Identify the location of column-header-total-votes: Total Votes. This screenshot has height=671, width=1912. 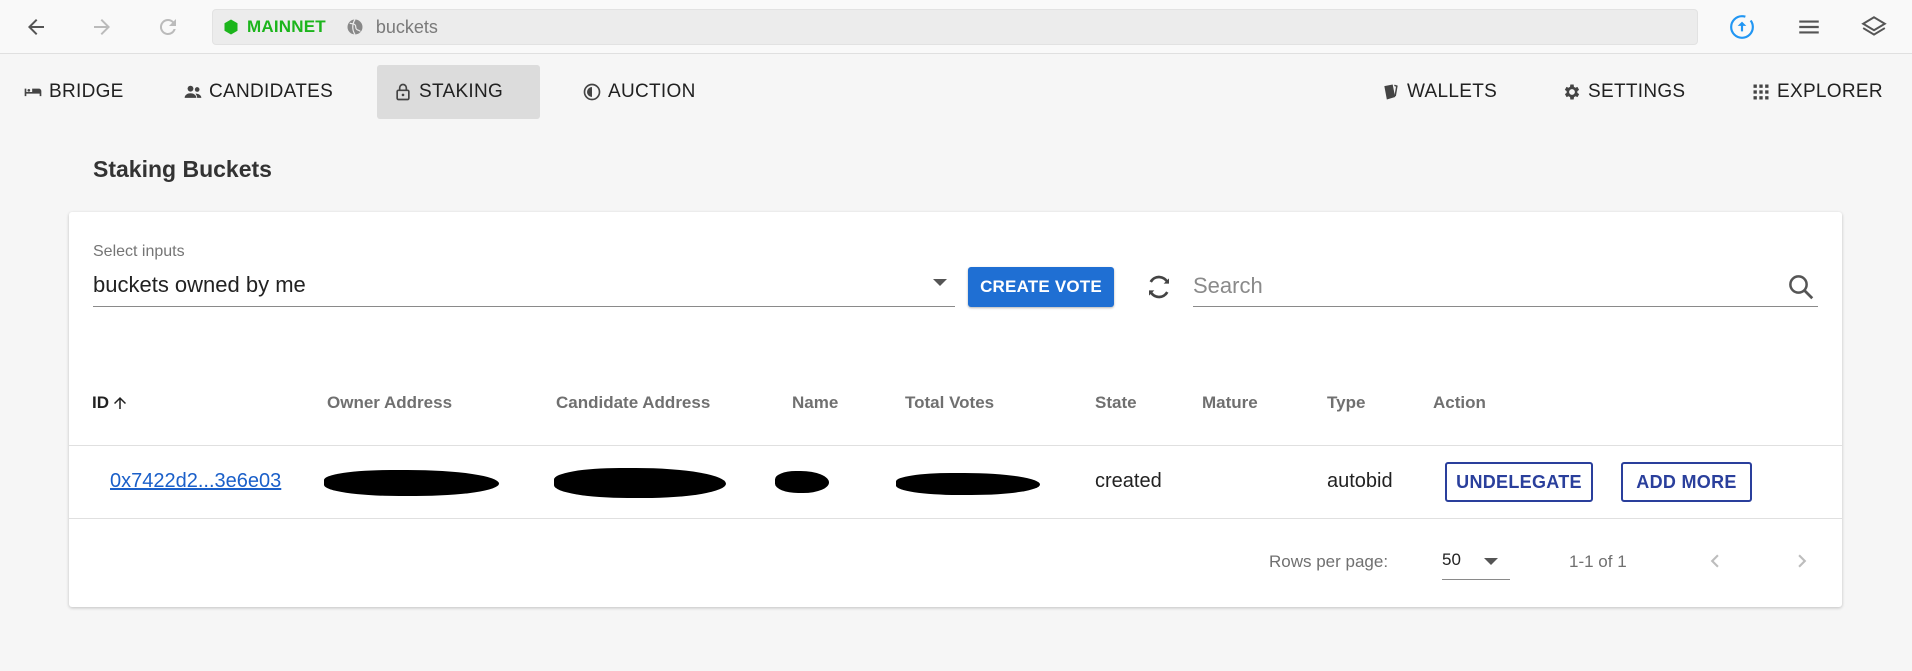
(949, 403).